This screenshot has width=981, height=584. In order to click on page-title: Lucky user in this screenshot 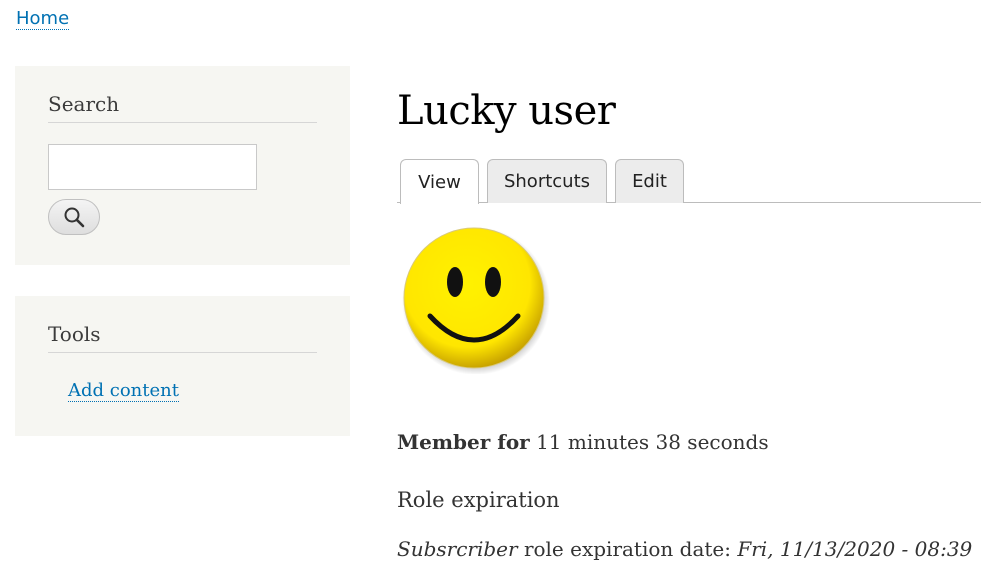, I will do `click(506, 111)`.